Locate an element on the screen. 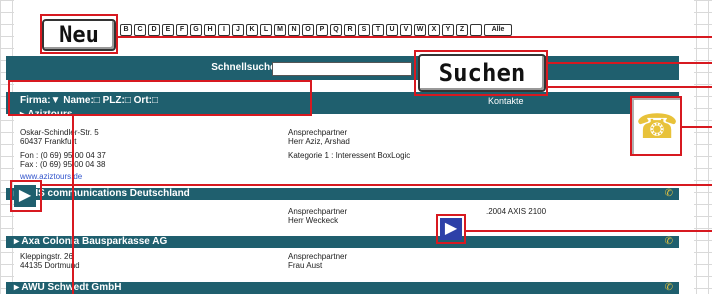  letter-button: L is located at coordinates (266, 30).